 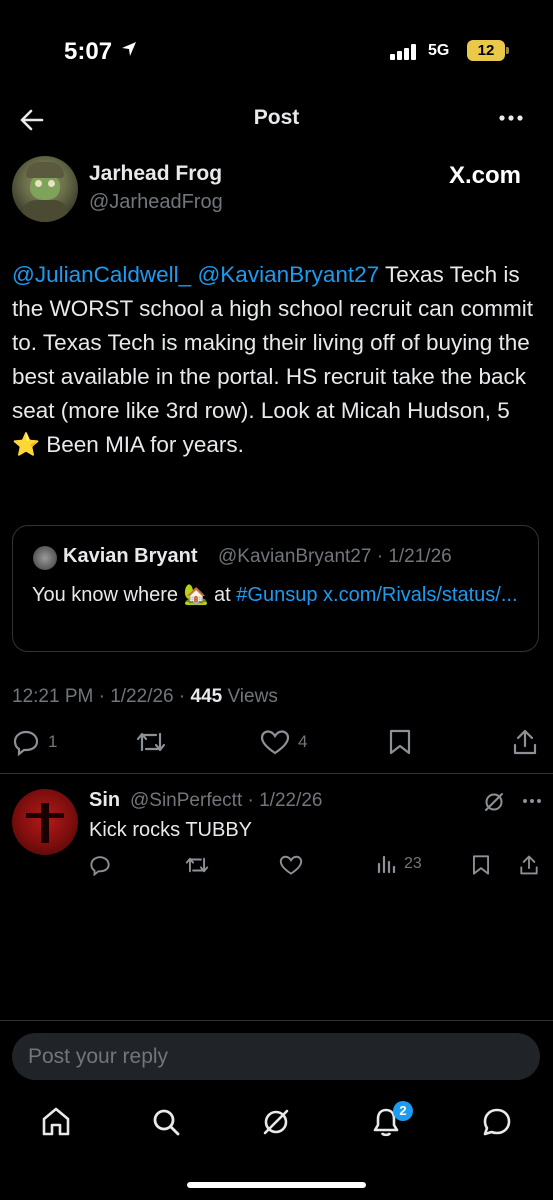 I want to click on hashtag-link: #Gunsup, so click(x=276, y=595).